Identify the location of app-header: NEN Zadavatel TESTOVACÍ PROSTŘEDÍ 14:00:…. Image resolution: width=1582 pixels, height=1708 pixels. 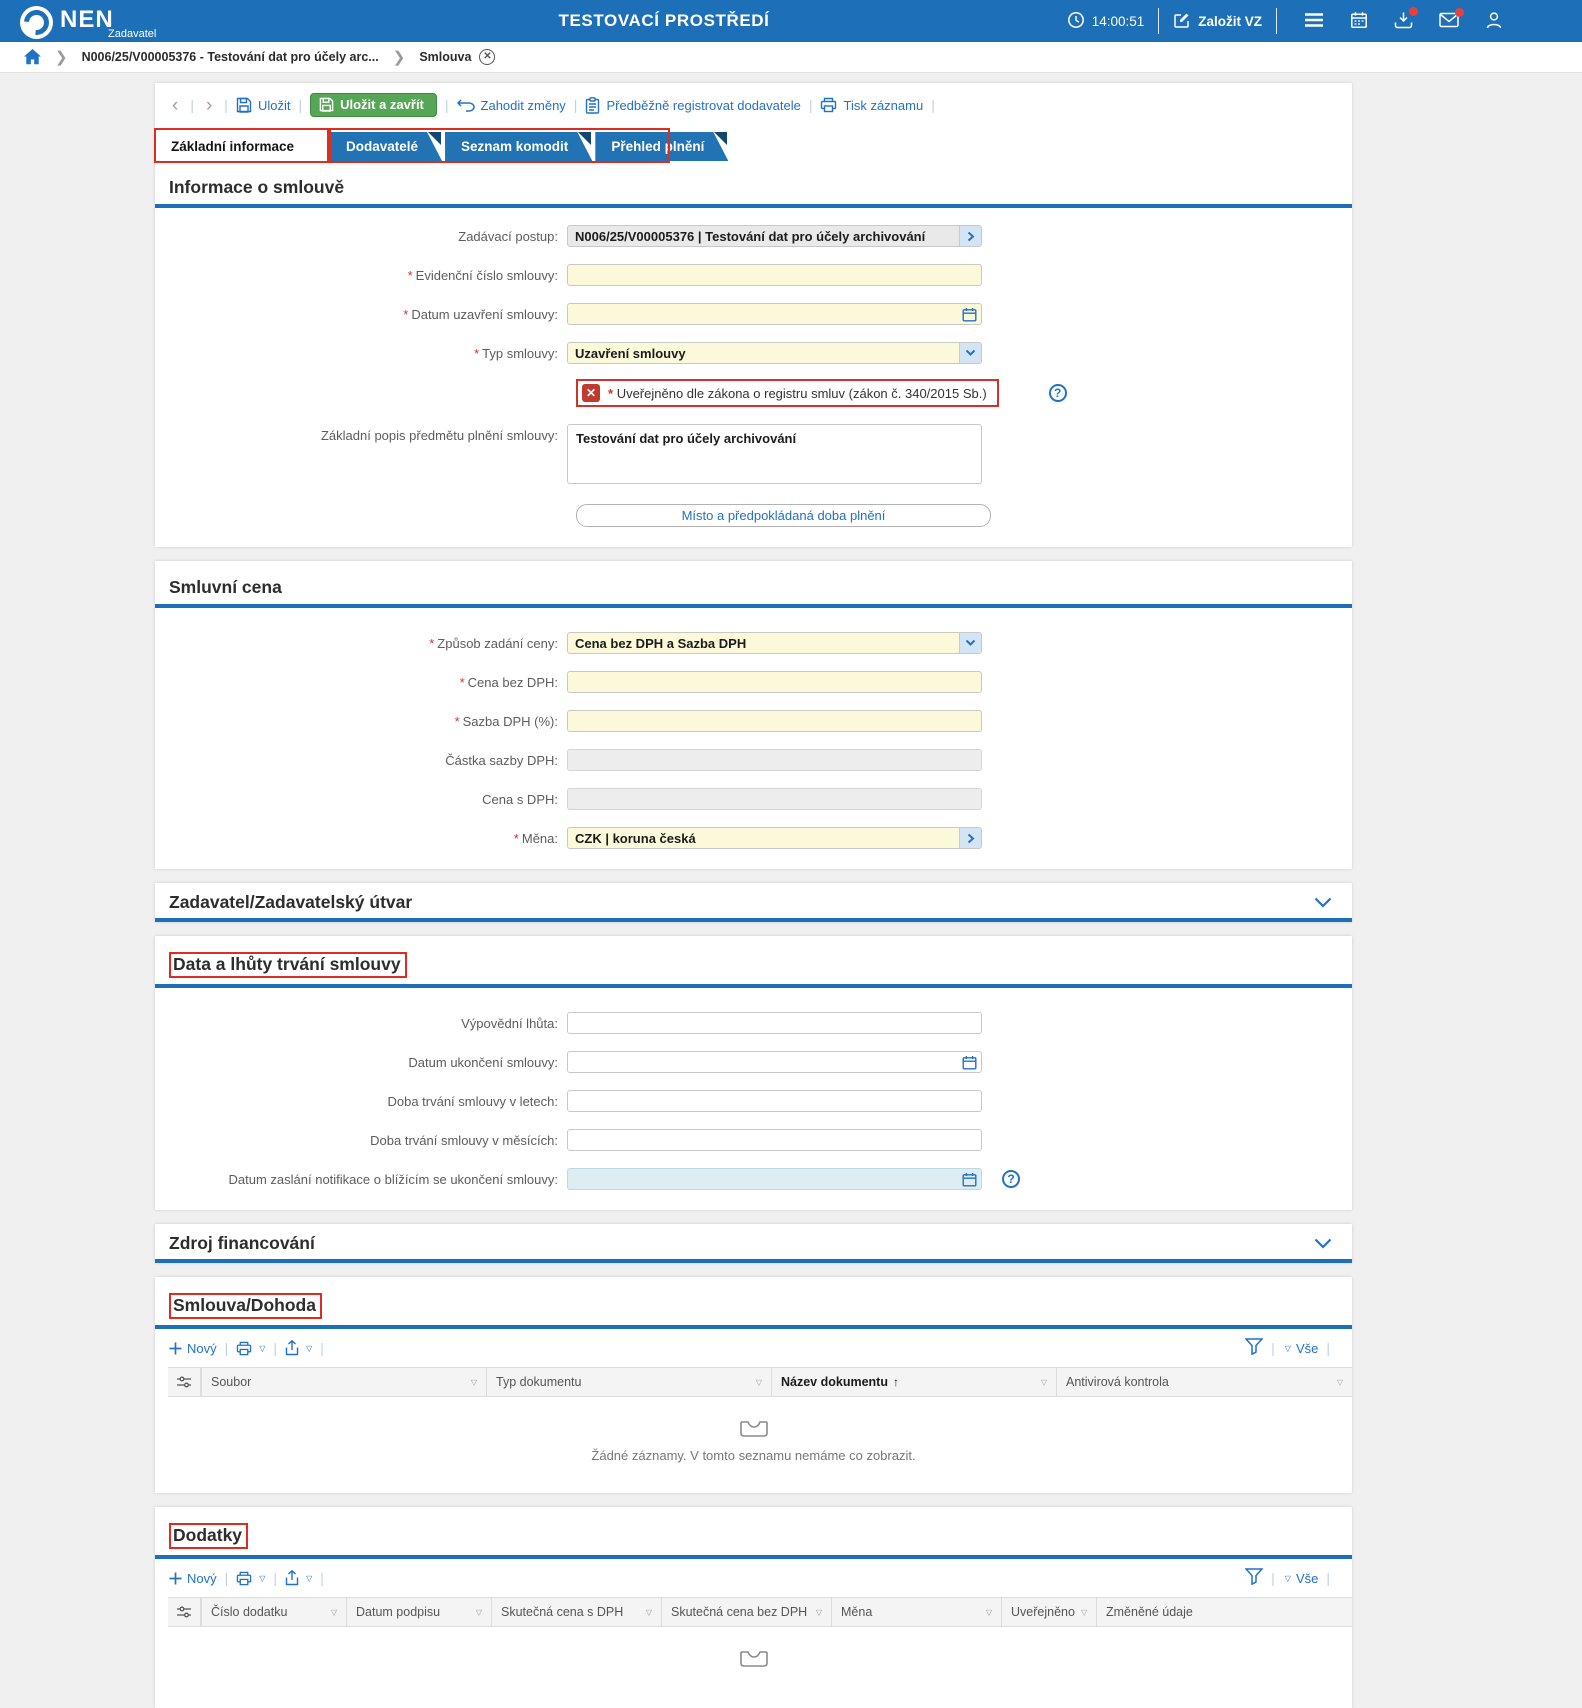
(791, 21).